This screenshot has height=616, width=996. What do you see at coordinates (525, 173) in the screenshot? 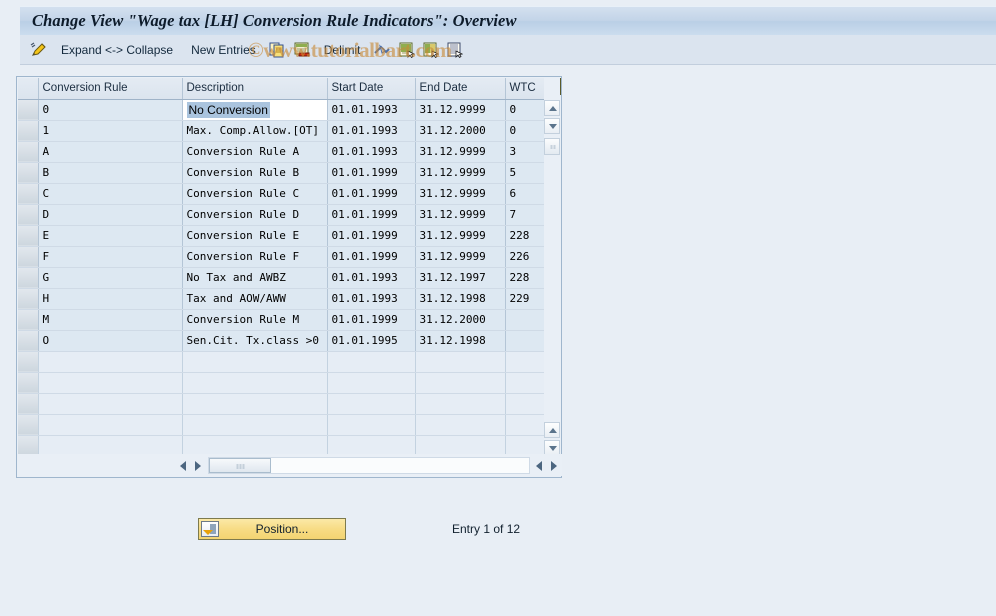
I see `cell-wtc: 5` at bounding box center [525, 173].